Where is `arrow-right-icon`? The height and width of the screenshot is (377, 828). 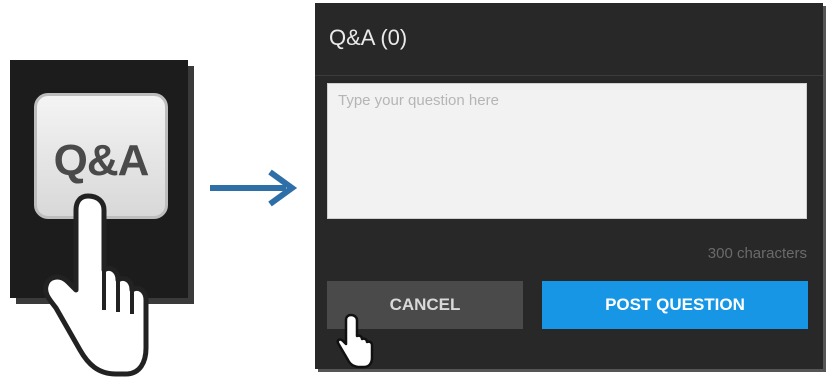
arrow-right-icon is located at coordinates (254, 188).